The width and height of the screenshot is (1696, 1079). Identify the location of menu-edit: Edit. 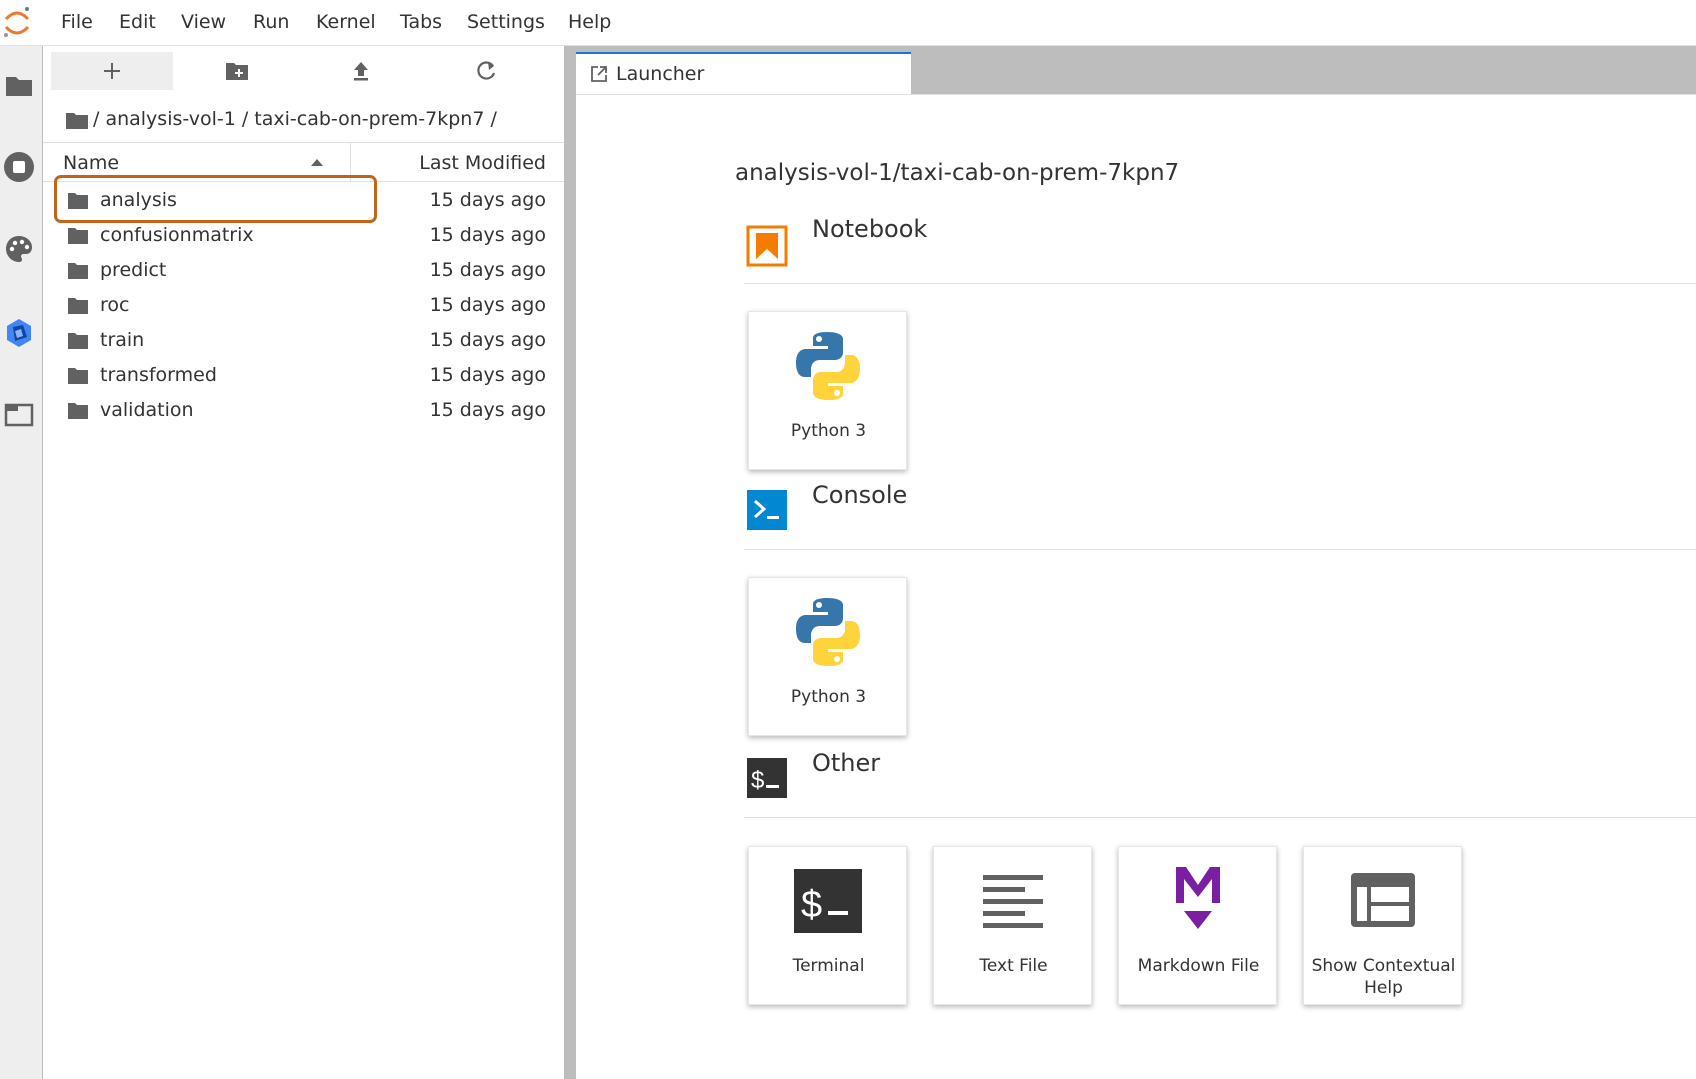
(137, 22).